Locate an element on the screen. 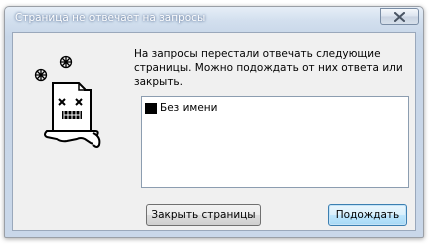 The height and width of the screenshot is (252, 434). page-icon is located at coordinates (151, 108).